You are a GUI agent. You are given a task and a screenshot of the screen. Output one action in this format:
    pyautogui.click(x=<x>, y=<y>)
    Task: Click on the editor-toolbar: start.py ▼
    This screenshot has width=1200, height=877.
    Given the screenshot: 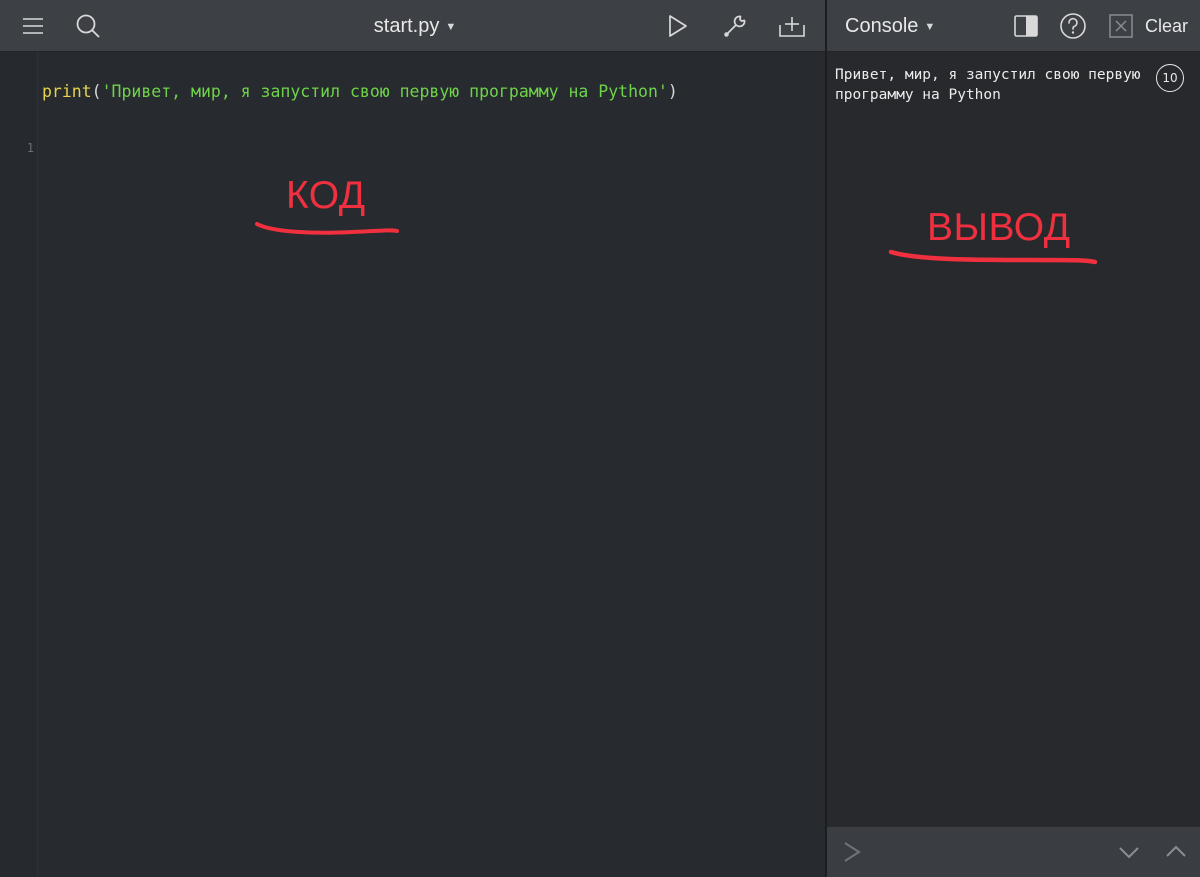 What is the action you would take?
    pyautogui.click(x=412, y=26)
    